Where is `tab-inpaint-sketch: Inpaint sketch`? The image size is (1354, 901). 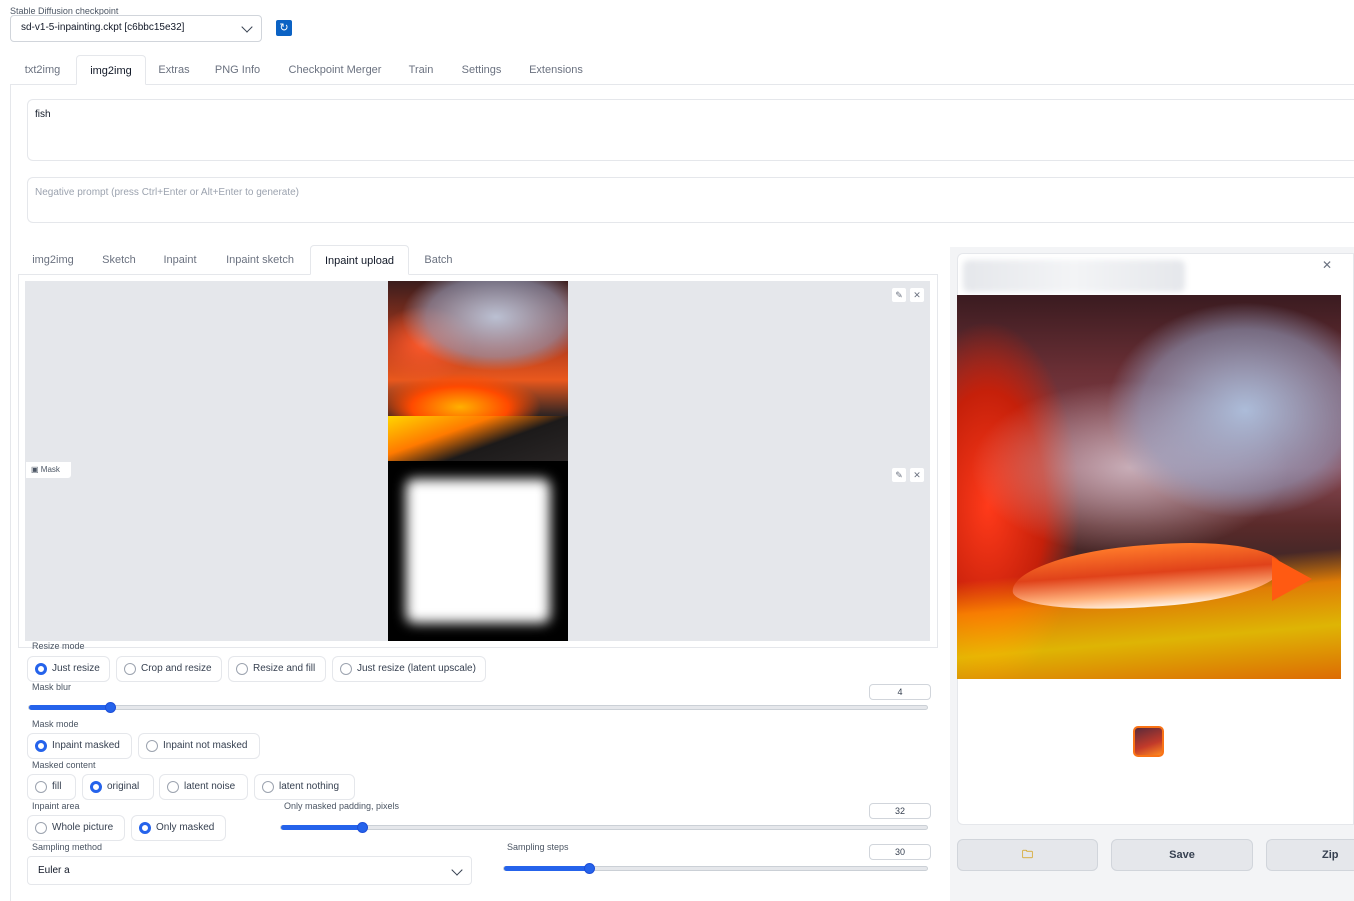 tab-inpaint-sketch: Inpaint sketch is located at coordinates (260, 260).